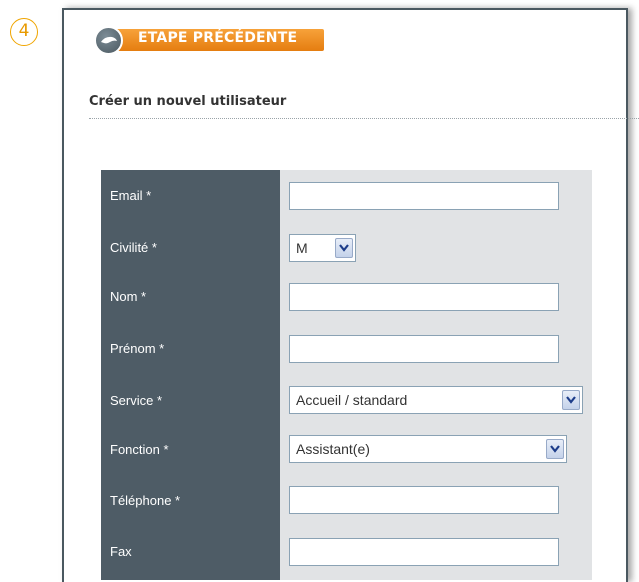 This screenshot has height=582, width=639. Describe the element at coordinates (436, 400) in the screenshot. I see `service-select: Accueil / standard` at that location.